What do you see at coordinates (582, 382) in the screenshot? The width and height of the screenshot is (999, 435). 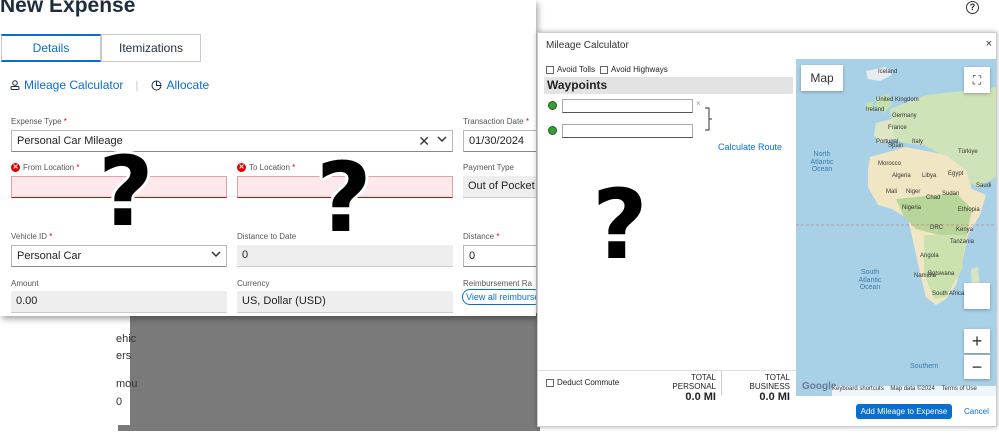 I see `deduct-commute-option: Deduct Commute` at bounding box center [582, 382].